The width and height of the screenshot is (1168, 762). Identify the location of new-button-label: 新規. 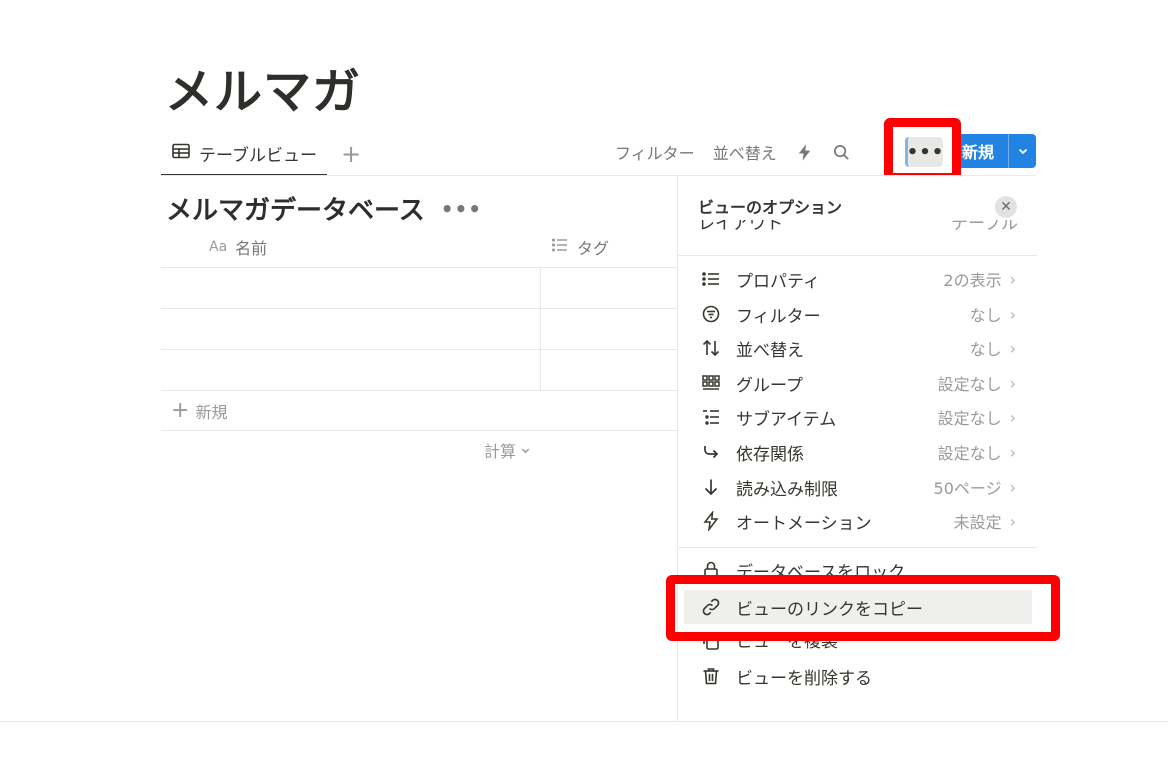
(978, 152).